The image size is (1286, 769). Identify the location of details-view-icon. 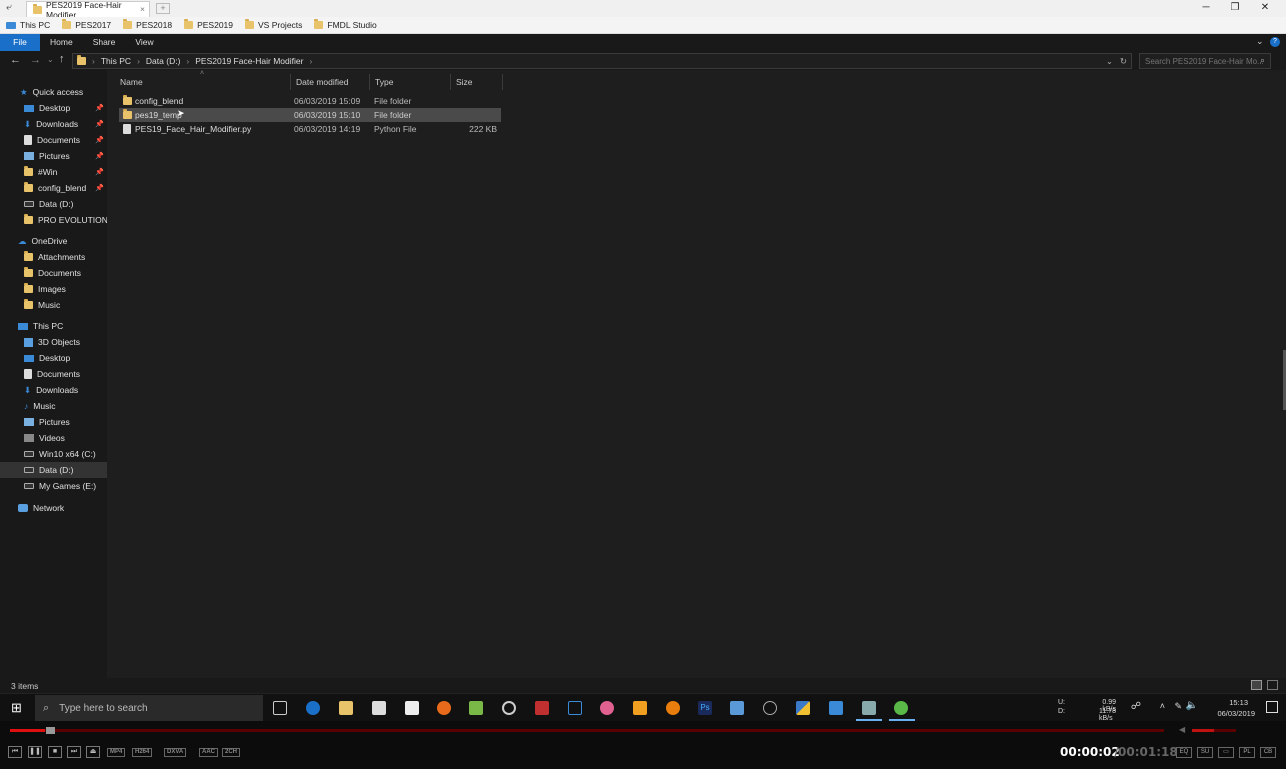
(1256, 685).